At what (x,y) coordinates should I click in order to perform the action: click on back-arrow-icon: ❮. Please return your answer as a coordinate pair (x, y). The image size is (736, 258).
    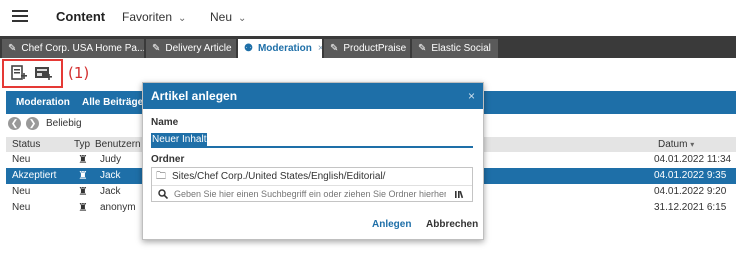
    Looking at the image, I should click on (14, 123).